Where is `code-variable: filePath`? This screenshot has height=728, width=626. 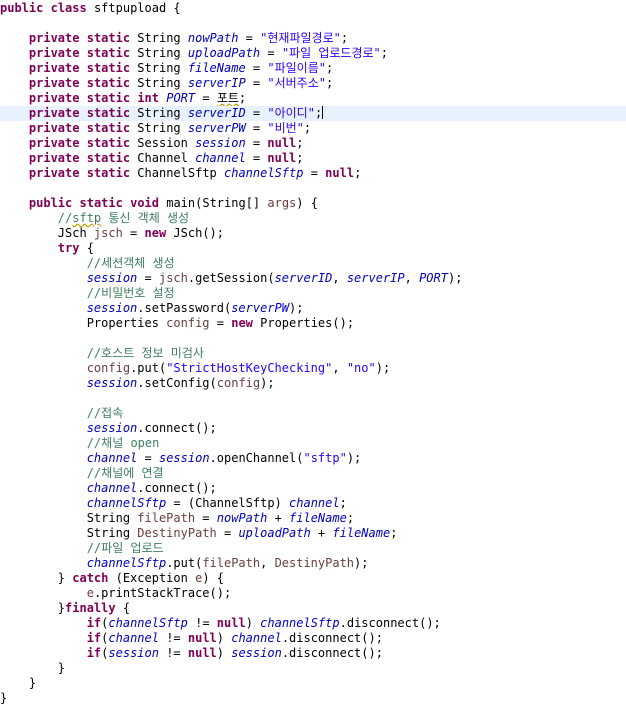 code-variable: filePath is located at coordinates (231, 563).